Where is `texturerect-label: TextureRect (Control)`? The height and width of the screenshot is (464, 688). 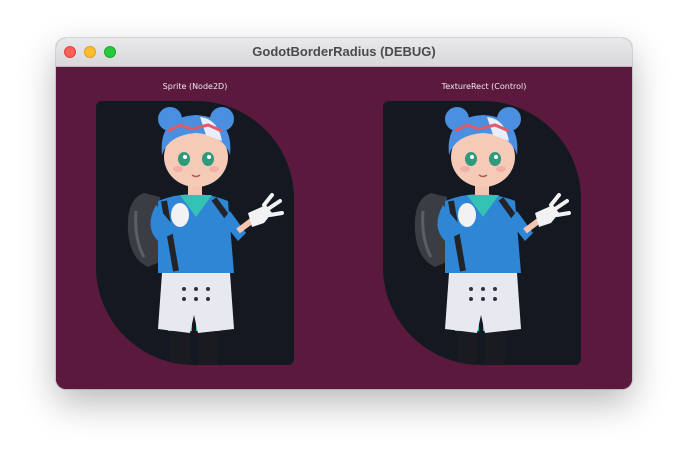
texturerect-label: TextureRect (Control) is located at coordinates (484, 86).